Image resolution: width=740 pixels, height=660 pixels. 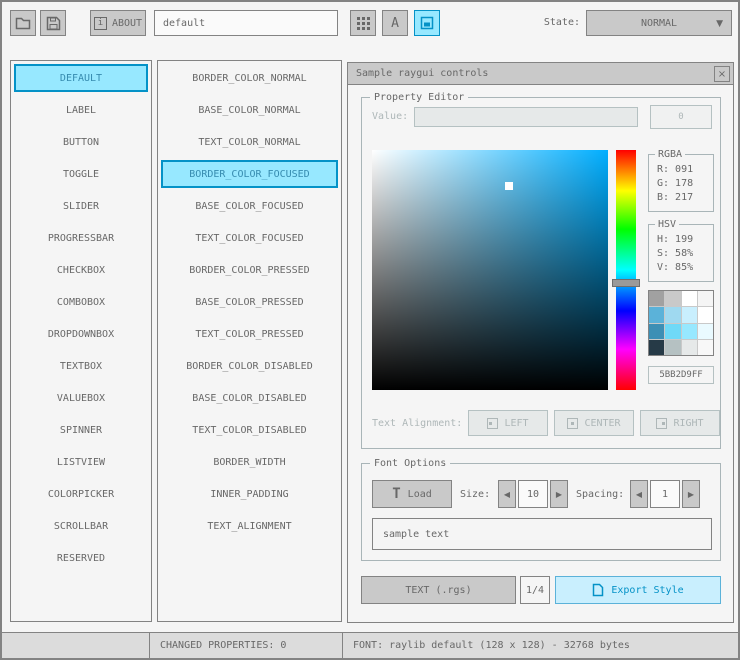 I want to click on controls-list-item: DEFAULT, so click(x=81, y=78).